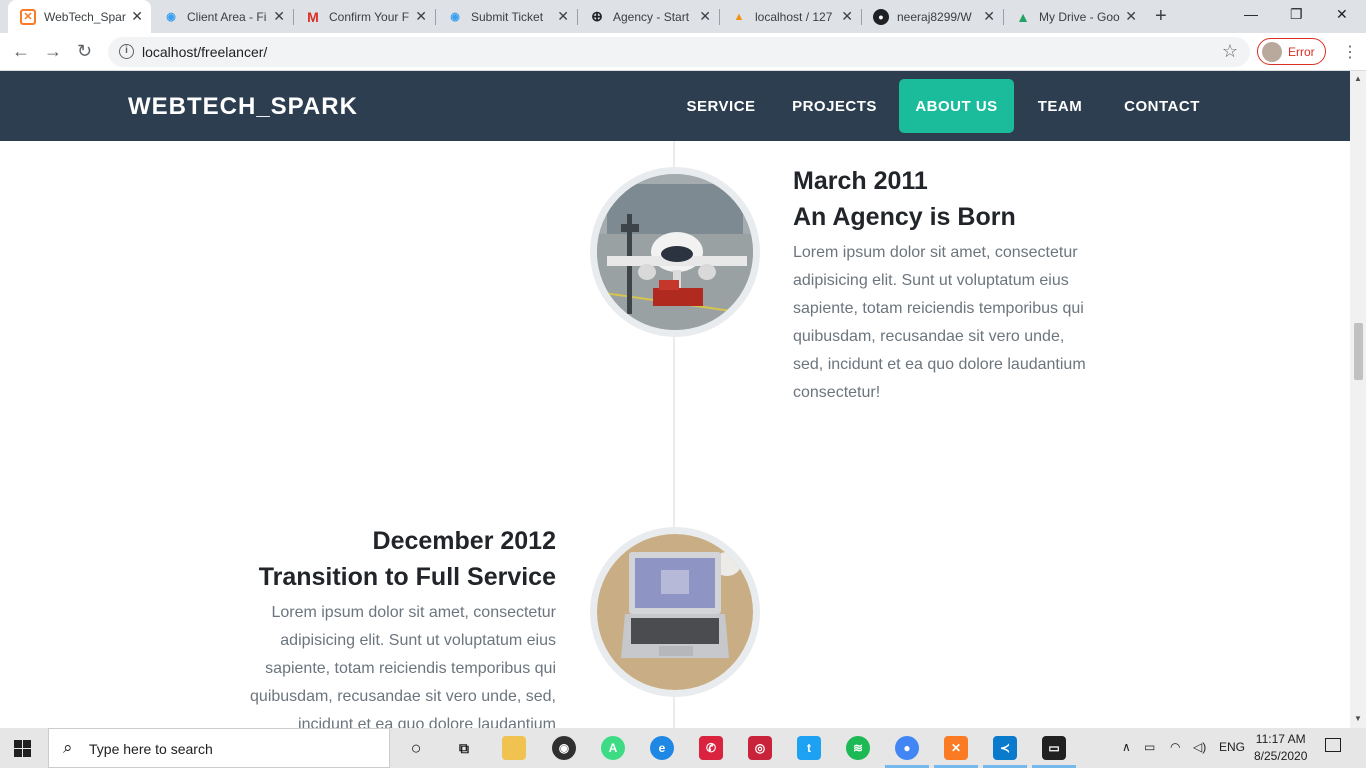  What do you see at coordinates (721, 106) in the screenshot?
I see `nav-link-service: SERVICE` at bounding box center [721, 106].